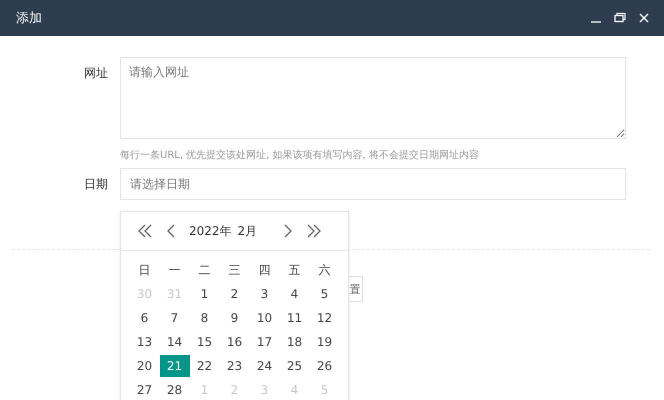  I want to click on day-cell: 13, so click(145, 342).